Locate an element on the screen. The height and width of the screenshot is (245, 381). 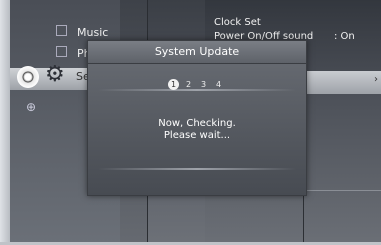
divider is located at coordinates (197, 169).